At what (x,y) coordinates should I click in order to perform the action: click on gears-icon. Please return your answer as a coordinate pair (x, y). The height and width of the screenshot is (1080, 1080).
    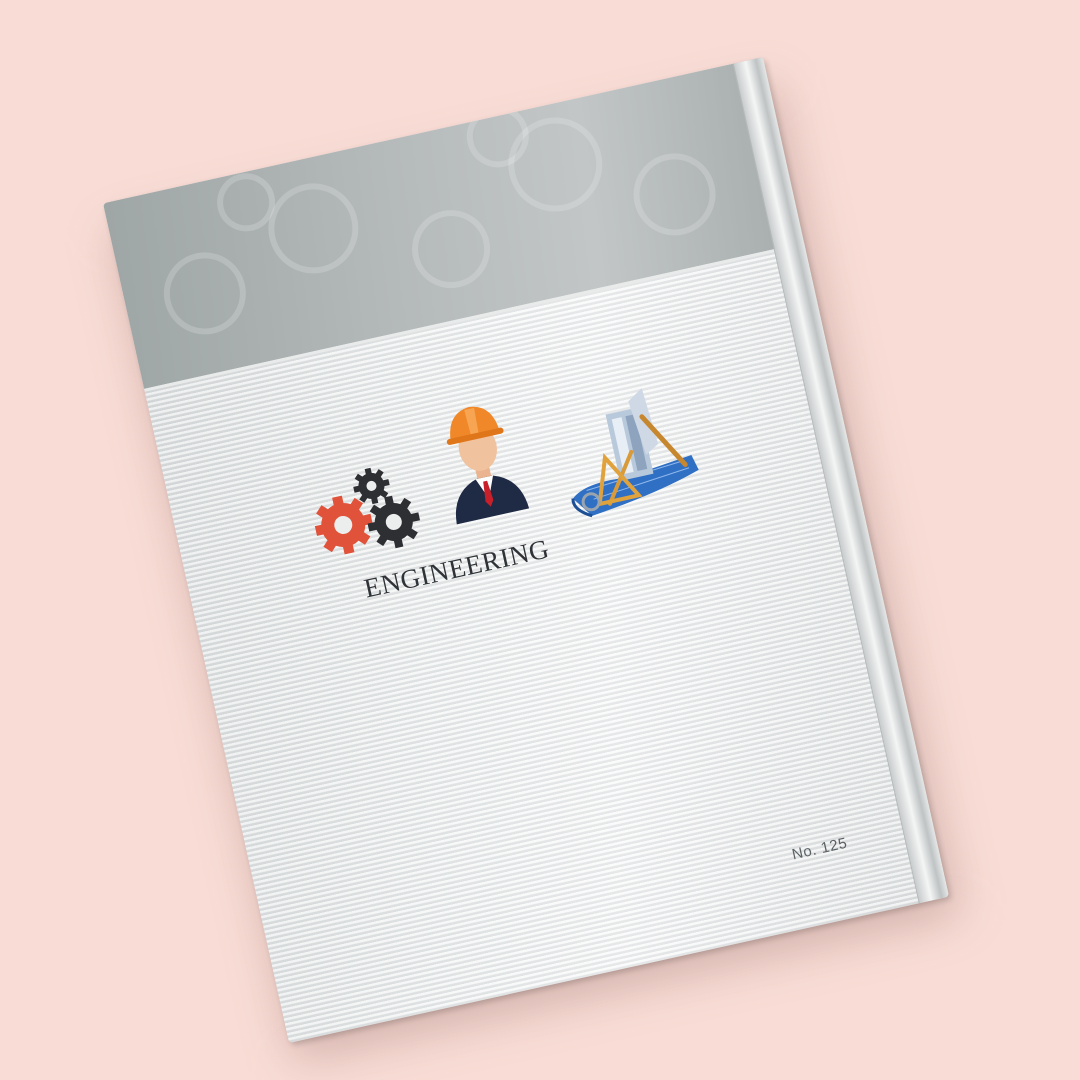
    Looking at the image, I should click on (367, 511).